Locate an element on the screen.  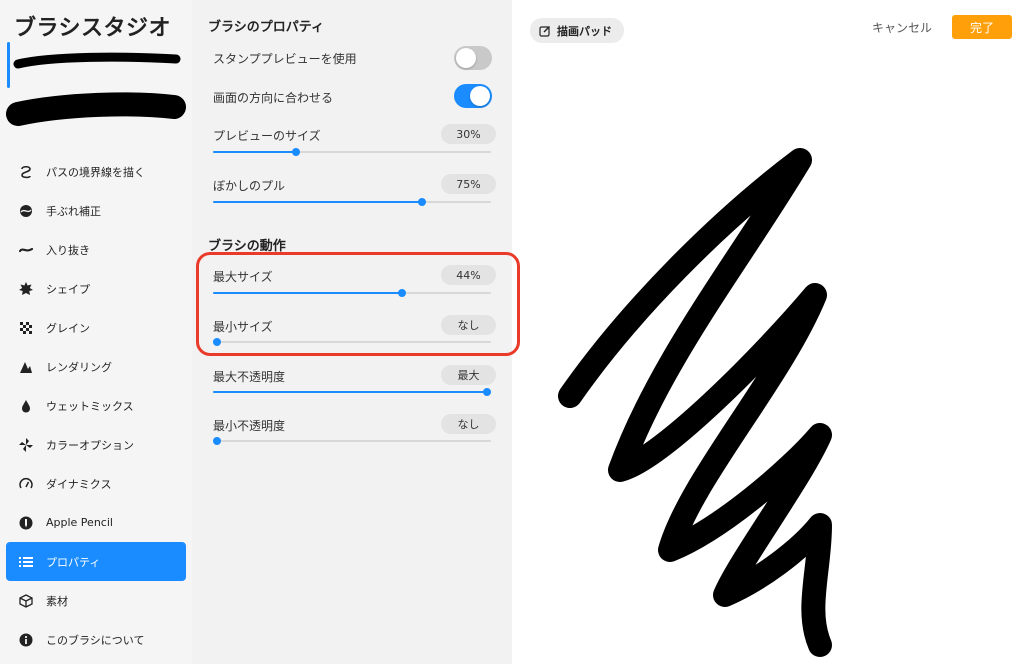
rendering-icon is located at coordinates (26, 367).